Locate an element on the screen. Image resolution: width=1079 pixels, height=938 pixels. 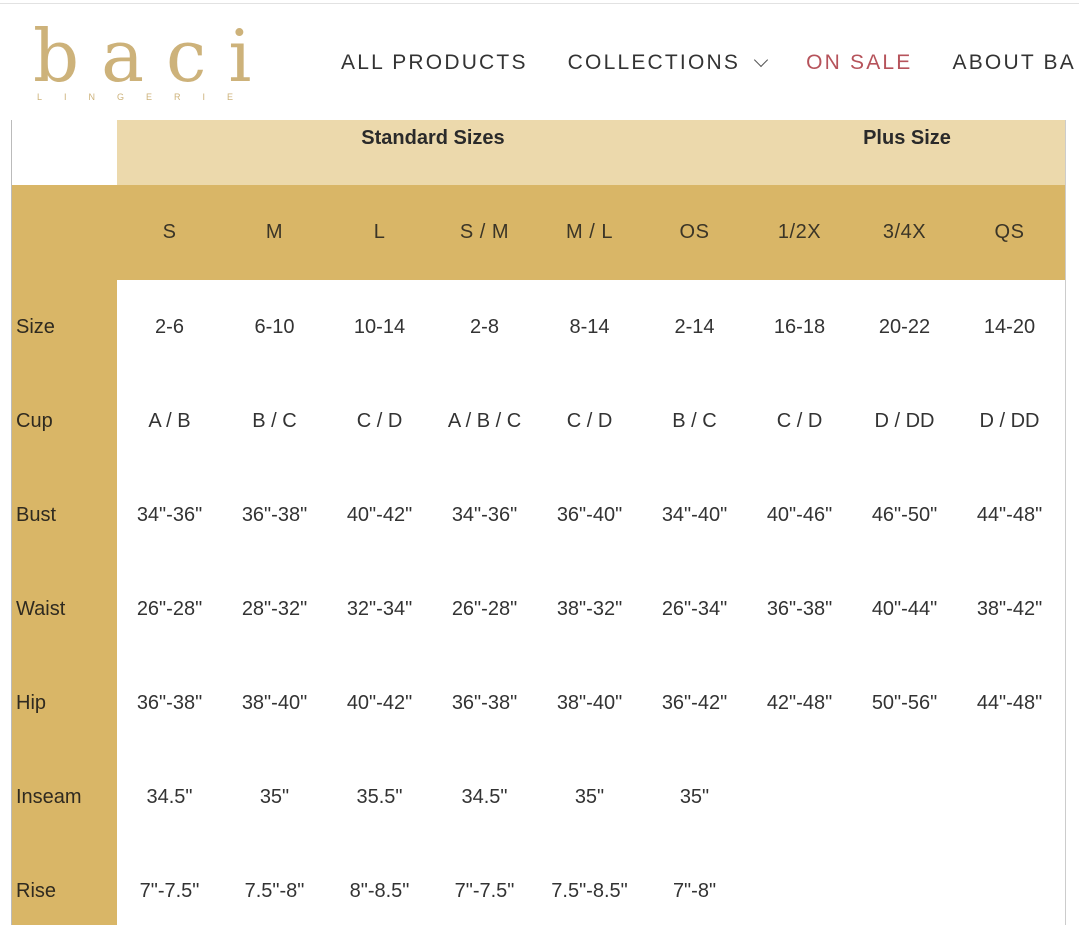
brand-logo: baci LINGERIE is located at coordinates (153, 64).